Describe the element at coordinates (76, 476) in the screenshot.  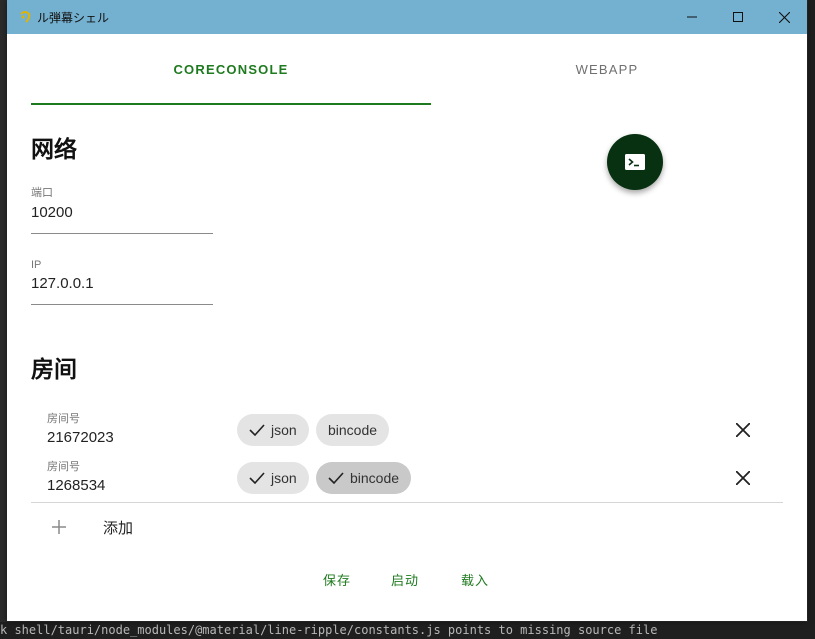
I see `room-id-field: 房间号 1268534` at that location.